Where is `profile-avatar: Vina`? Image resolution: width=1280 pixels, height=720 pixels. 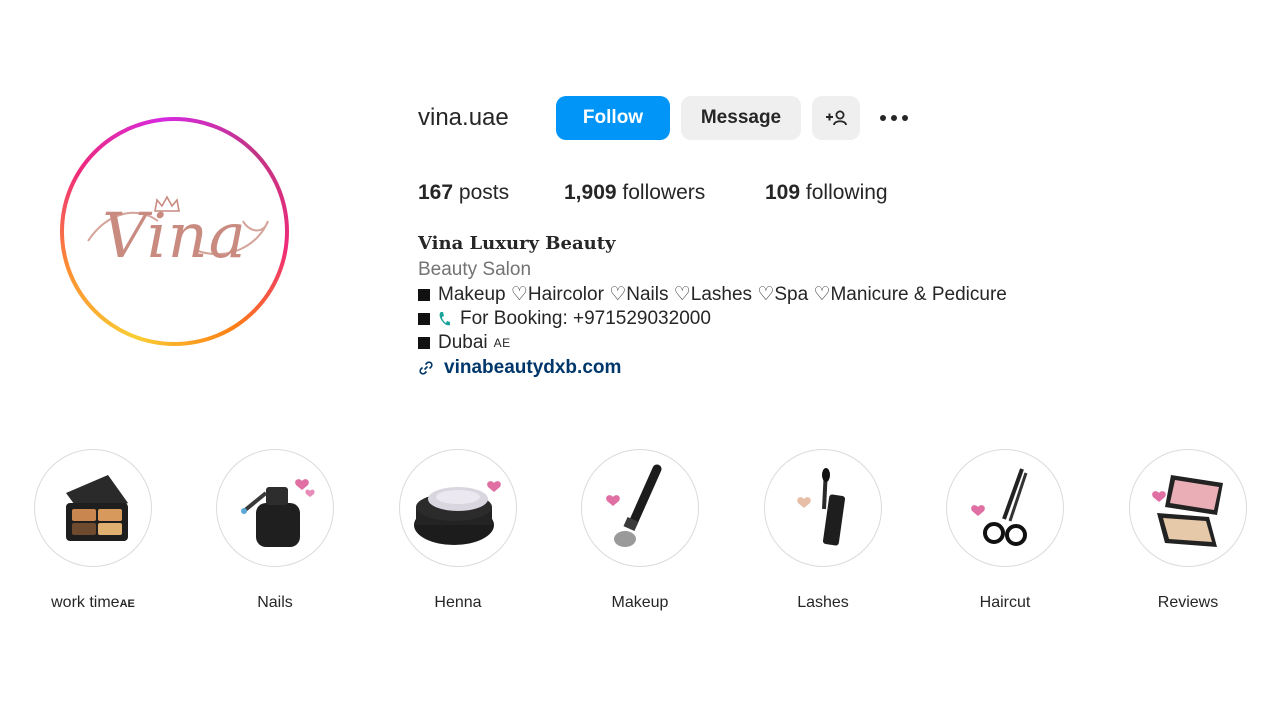
profile-avatar: Vina is located at coordinates (174, 231).